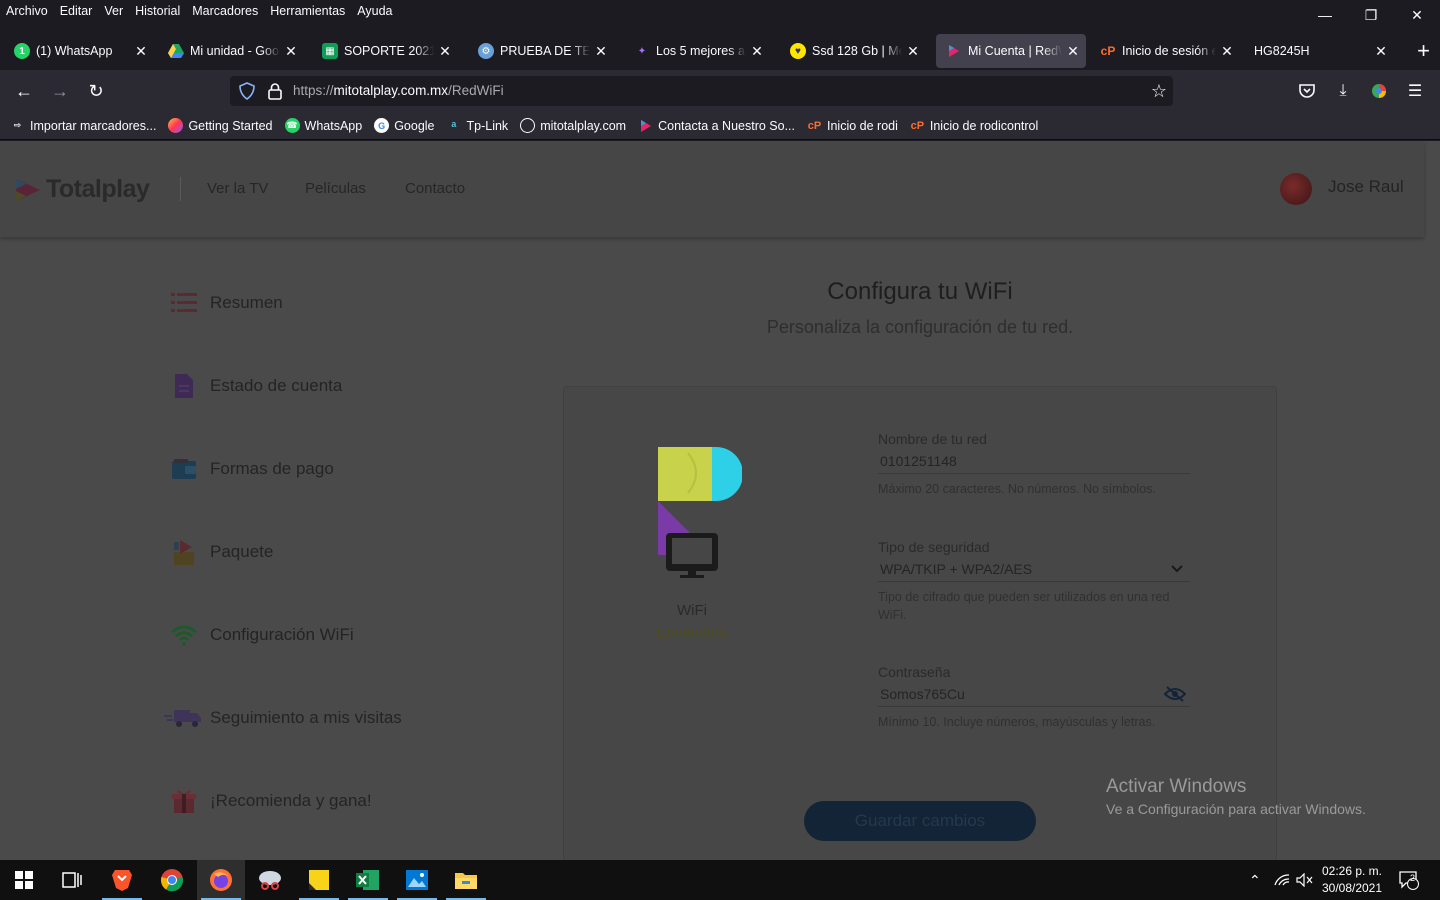 Image resolution: width=1440 pixels, height=900 pixels. What do you see at coordinates (1409, 880) in the screenshot?
I see `notifications-icon: 2` at bounding box center [1409, 880].